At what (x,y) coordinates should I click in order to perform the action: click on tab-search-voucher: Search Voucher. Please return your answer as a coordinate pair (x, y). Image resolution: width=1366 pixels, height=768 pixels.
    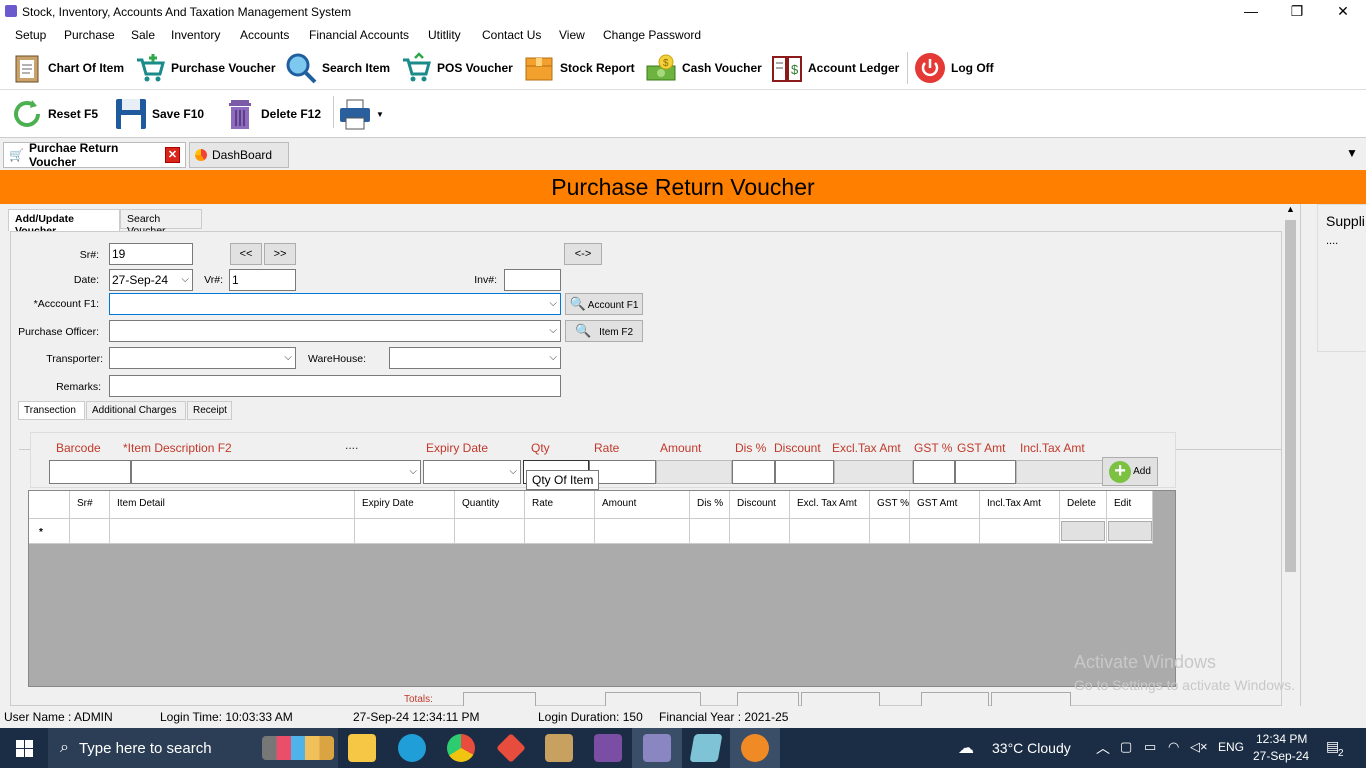
    Looking at the image, I should click on (161, 223).